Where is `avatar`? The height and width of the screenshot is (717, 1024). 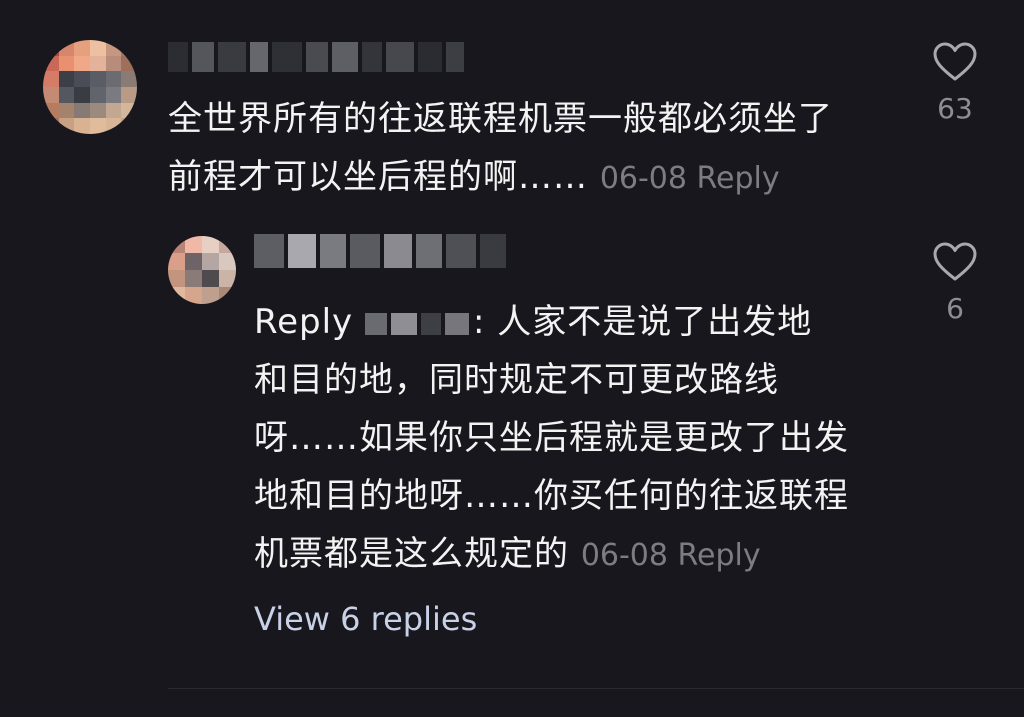 avatar is located at coordinates (90, 87).